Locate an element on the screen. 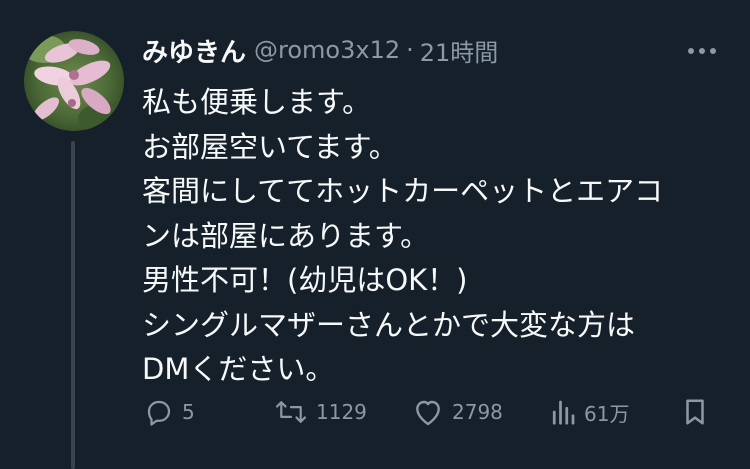 The width and height of the screenshot is (750, 469). more-icon is located at coordinates (702, 51).